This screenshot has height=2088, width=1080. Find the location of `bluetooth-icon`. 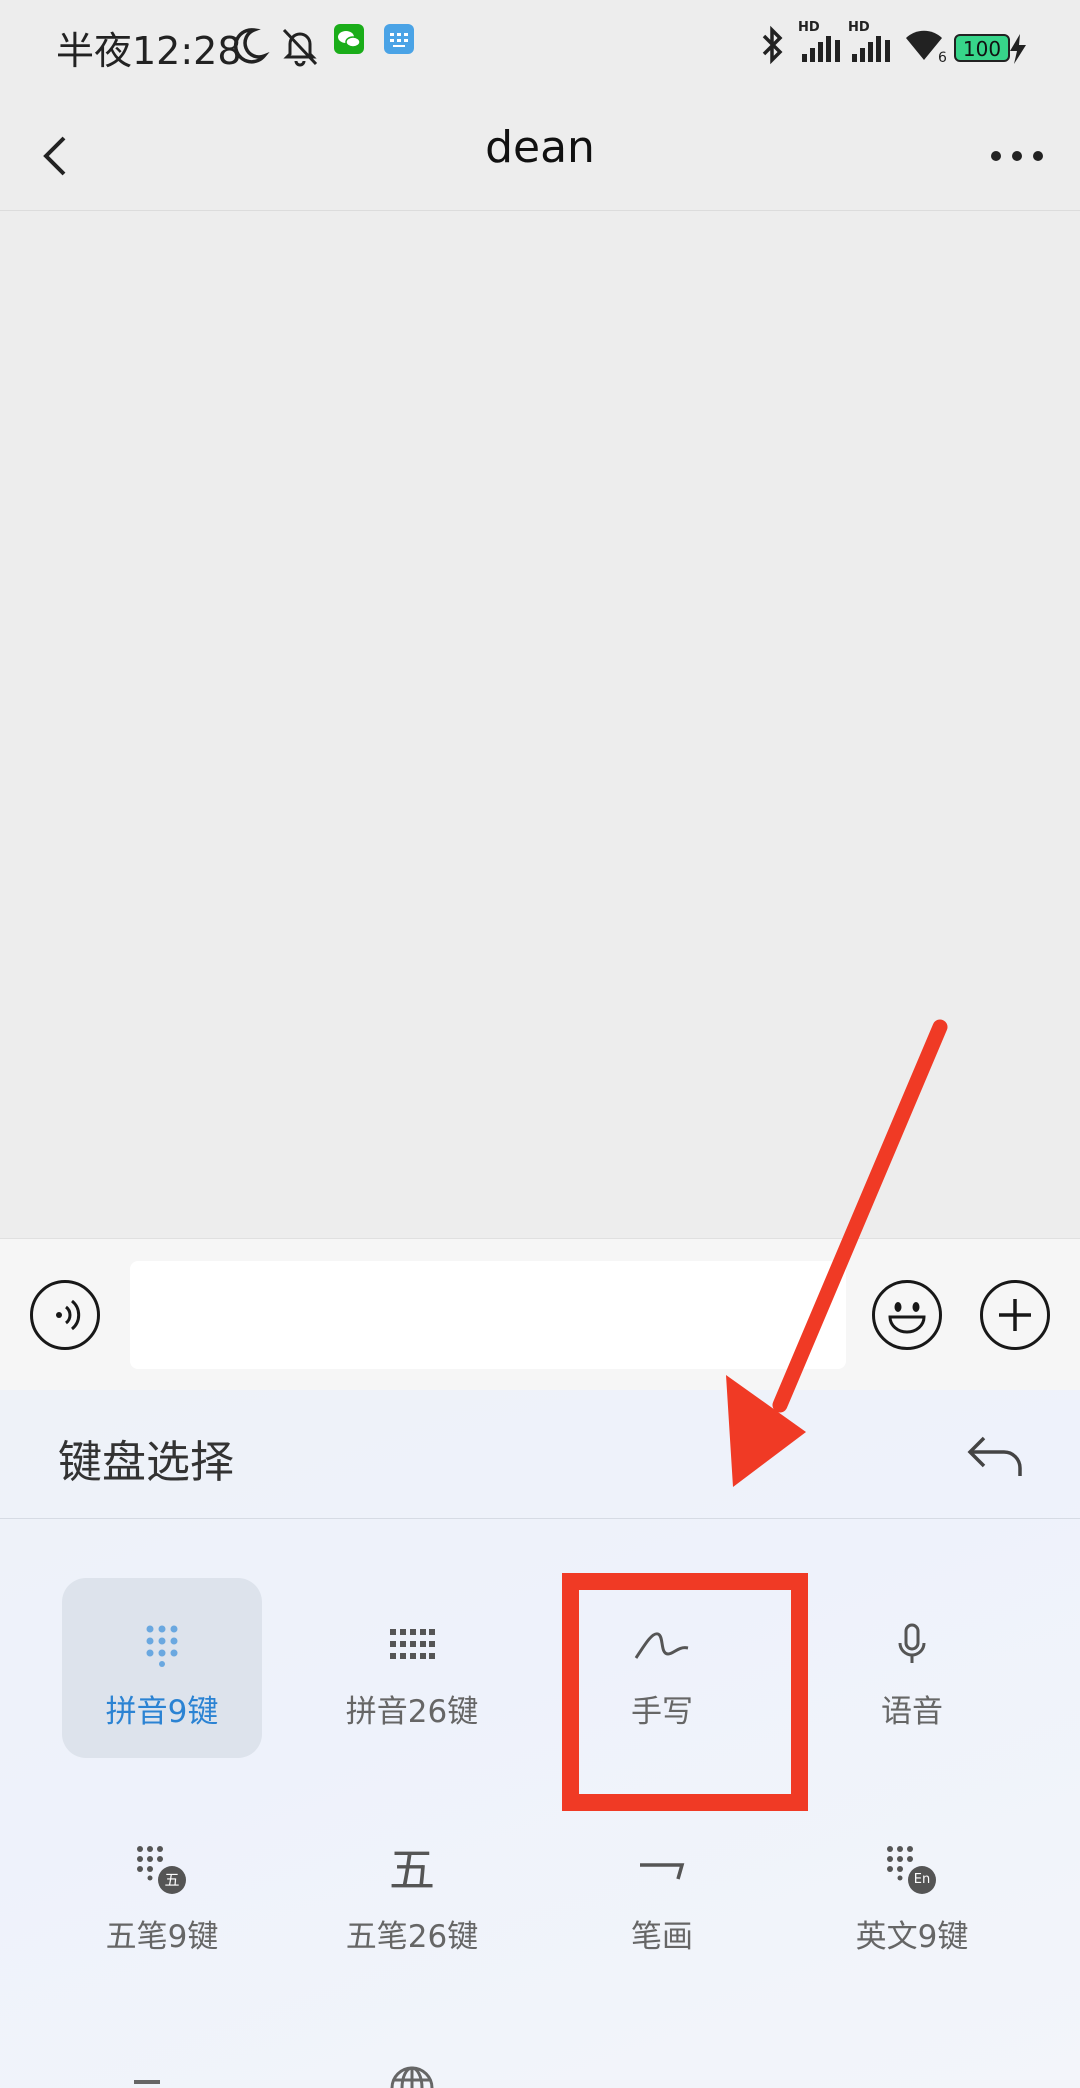

bluetooth-icon is located at coordinates (772, 45).